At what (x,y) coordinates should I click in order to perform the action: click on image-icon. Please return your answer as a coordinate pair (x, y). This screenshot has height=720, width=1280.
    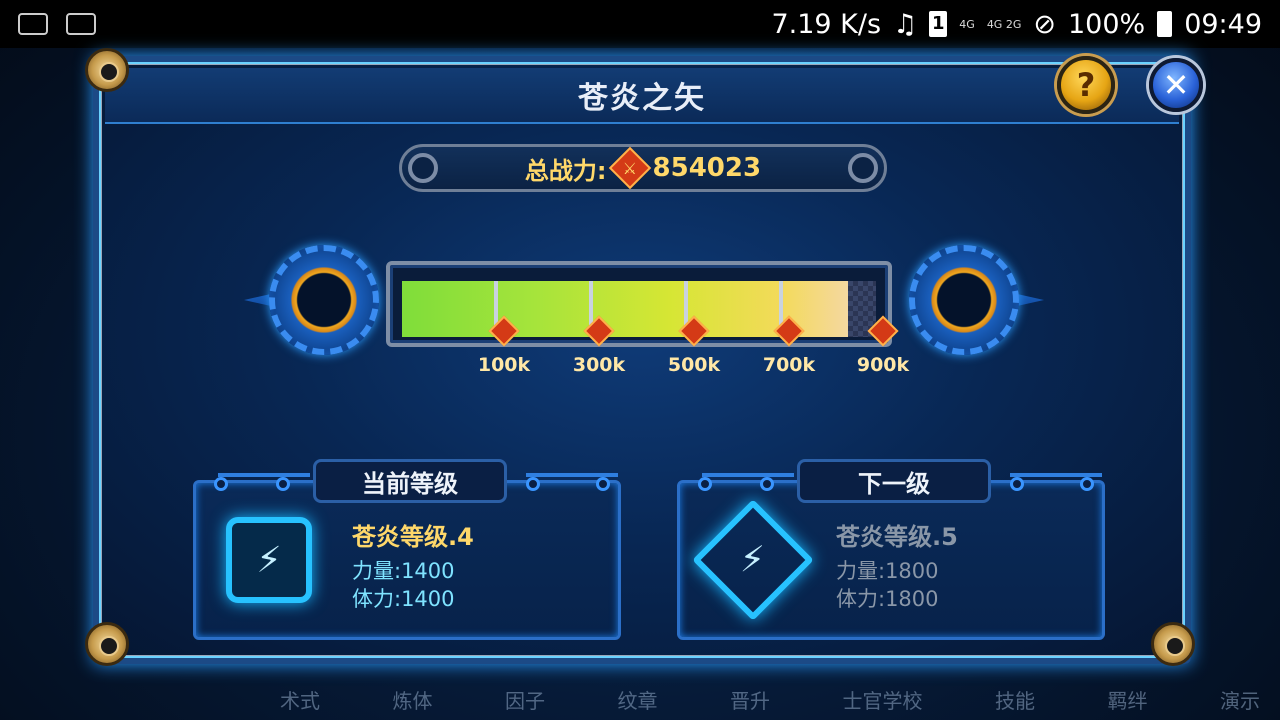
    Looking at the image, I should click on (81, 24).